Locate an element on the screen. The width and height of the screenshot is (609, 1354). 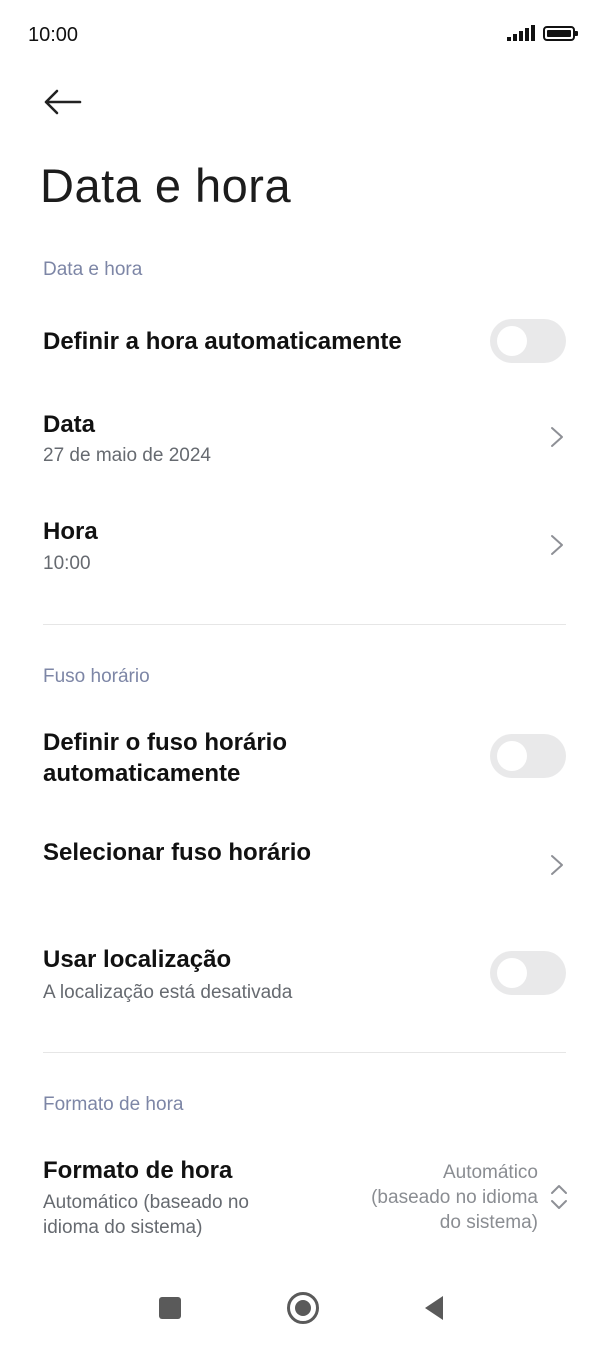
status-bar: 10:00 is located at coordinates (304, 35).